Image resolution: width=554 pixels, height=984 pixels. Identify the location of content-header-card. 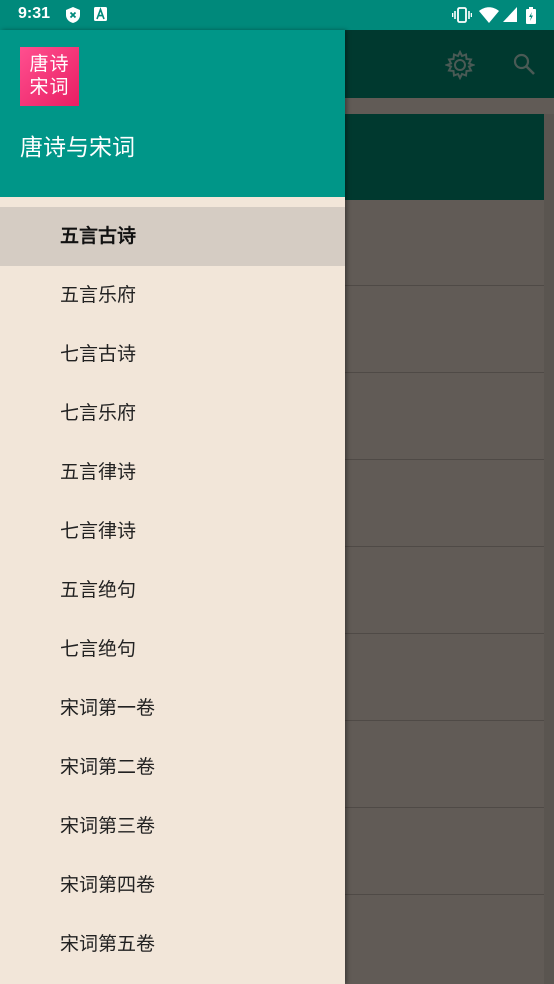
(444, 157).